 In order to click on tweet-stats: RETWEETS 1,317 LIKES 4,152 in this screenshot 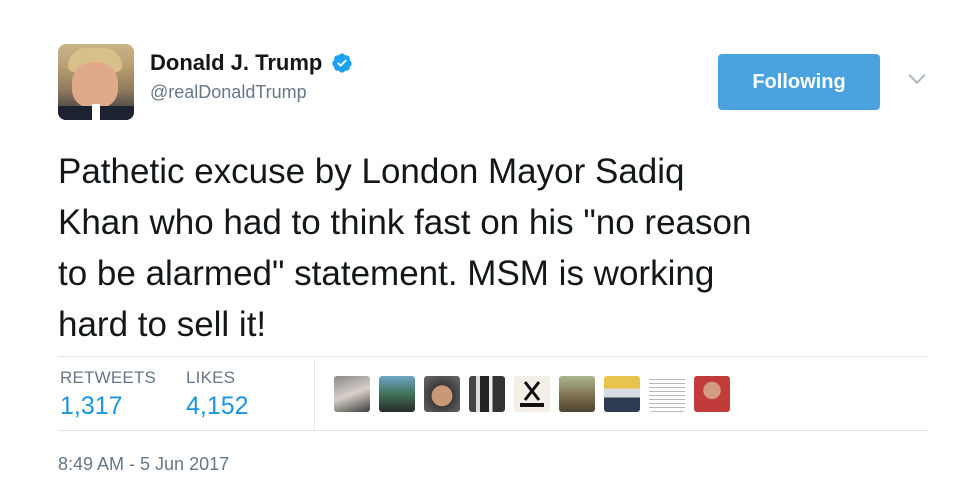, I will do `click(493, 395)`.